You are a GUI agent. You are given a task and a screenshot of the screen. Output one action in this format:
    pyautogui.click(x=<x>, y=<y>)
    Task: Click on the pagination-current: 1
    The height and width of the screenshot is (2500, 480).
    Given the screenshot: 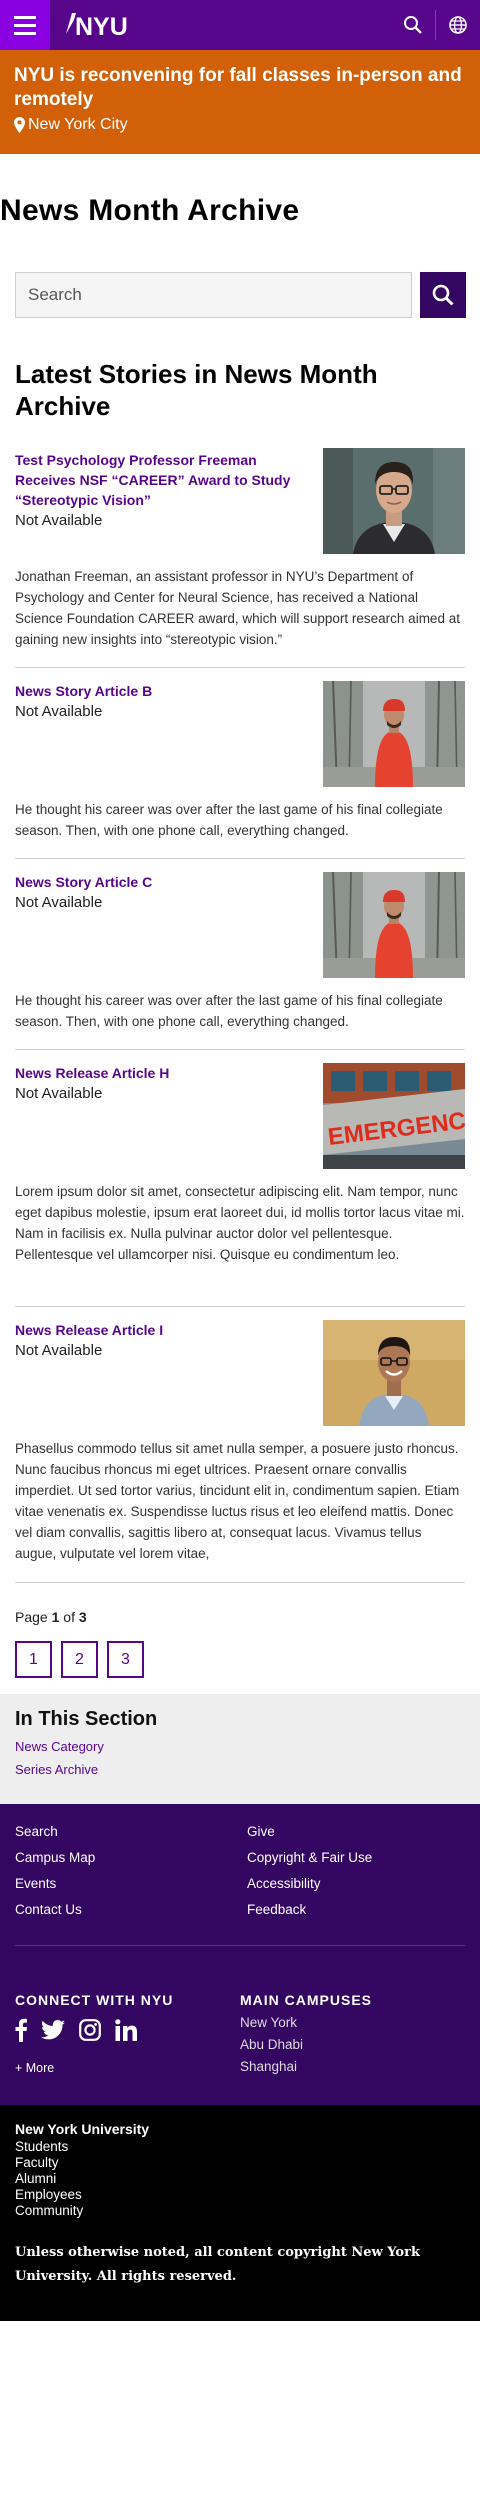 What is the action you would take?
    pyautogui.click(x=55, y=1617)
    